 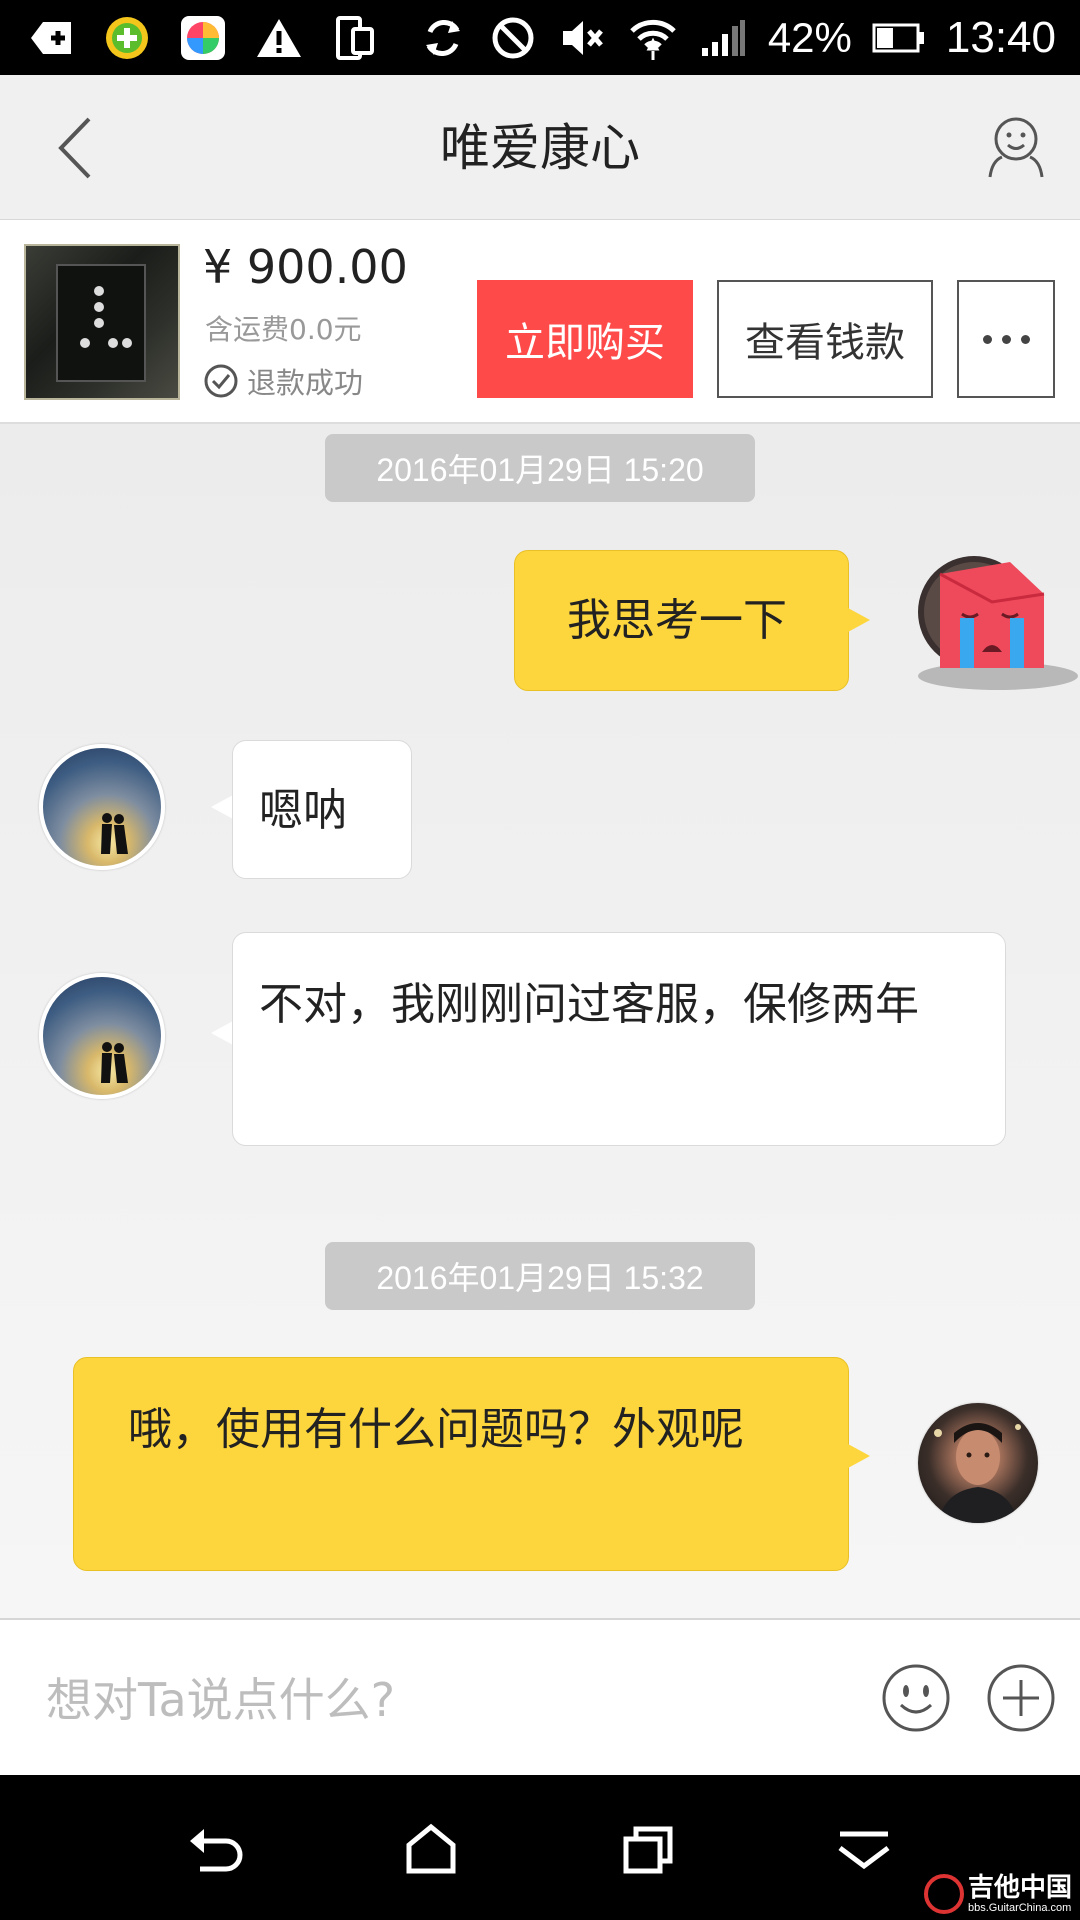 I want to click on back-nav-button, so click(x=216, y=1849).